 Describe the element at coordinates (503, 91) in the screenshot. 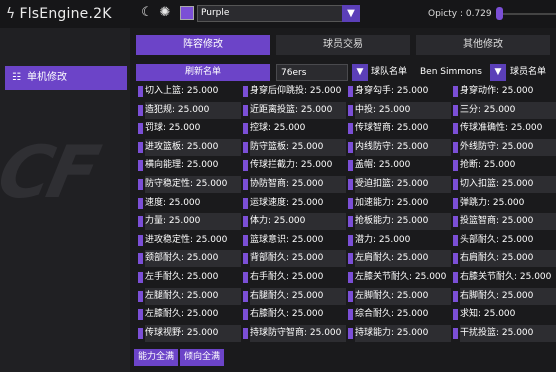

I see `attribute-field: 身穿动作: 25.000` at that location.